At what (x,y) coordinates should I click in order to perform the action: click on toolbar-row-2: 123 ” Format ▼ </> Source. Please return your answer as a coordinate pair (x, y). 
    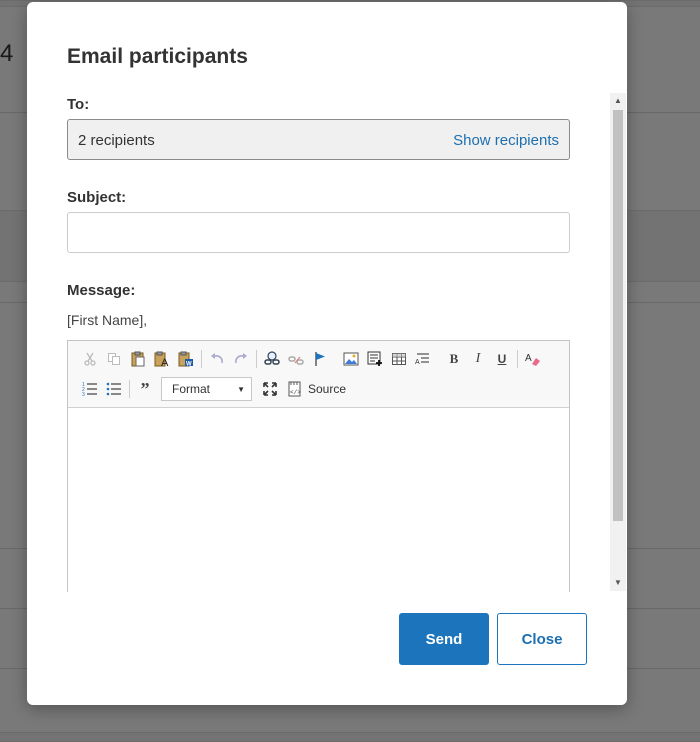
    Looking at the image, I should click on (212, 389).